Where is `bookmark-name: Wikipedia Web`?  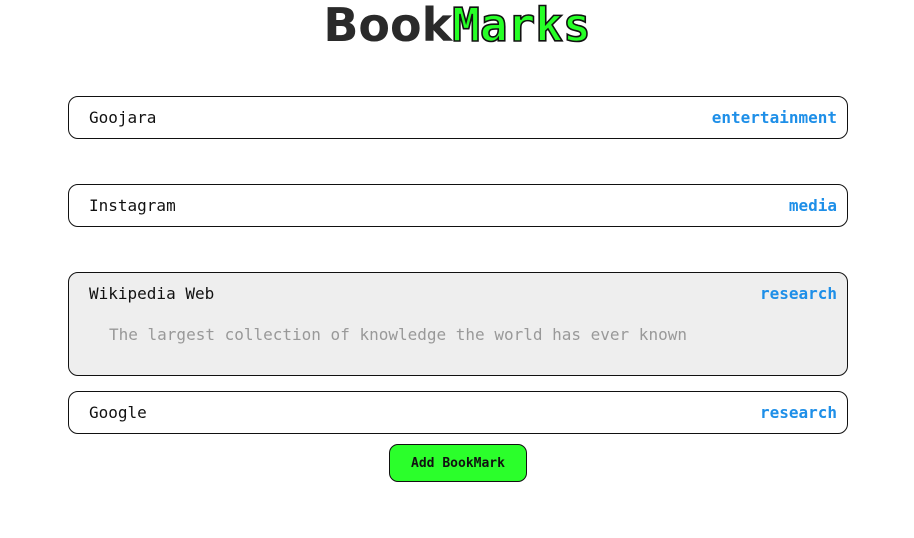
bookmark-name: Wikipedia Web is located at coordinates (152, 293).